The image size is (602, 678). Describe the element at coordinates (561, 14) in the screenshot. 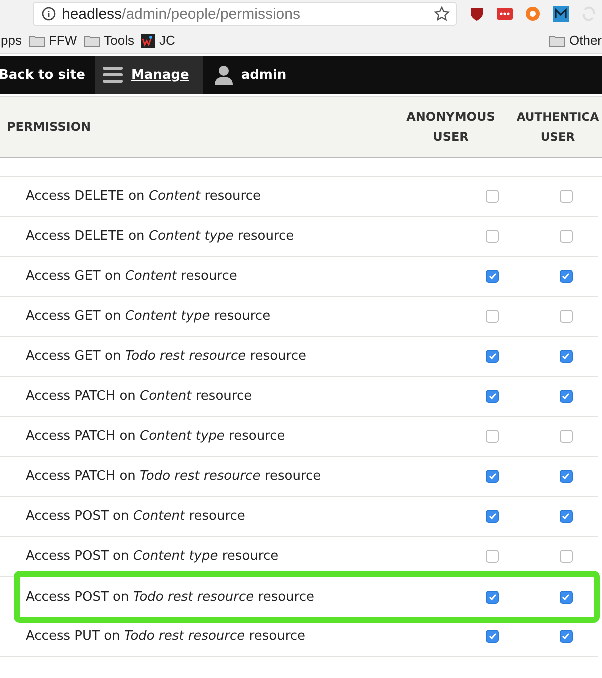

I see `letter-m-icon` at that location.